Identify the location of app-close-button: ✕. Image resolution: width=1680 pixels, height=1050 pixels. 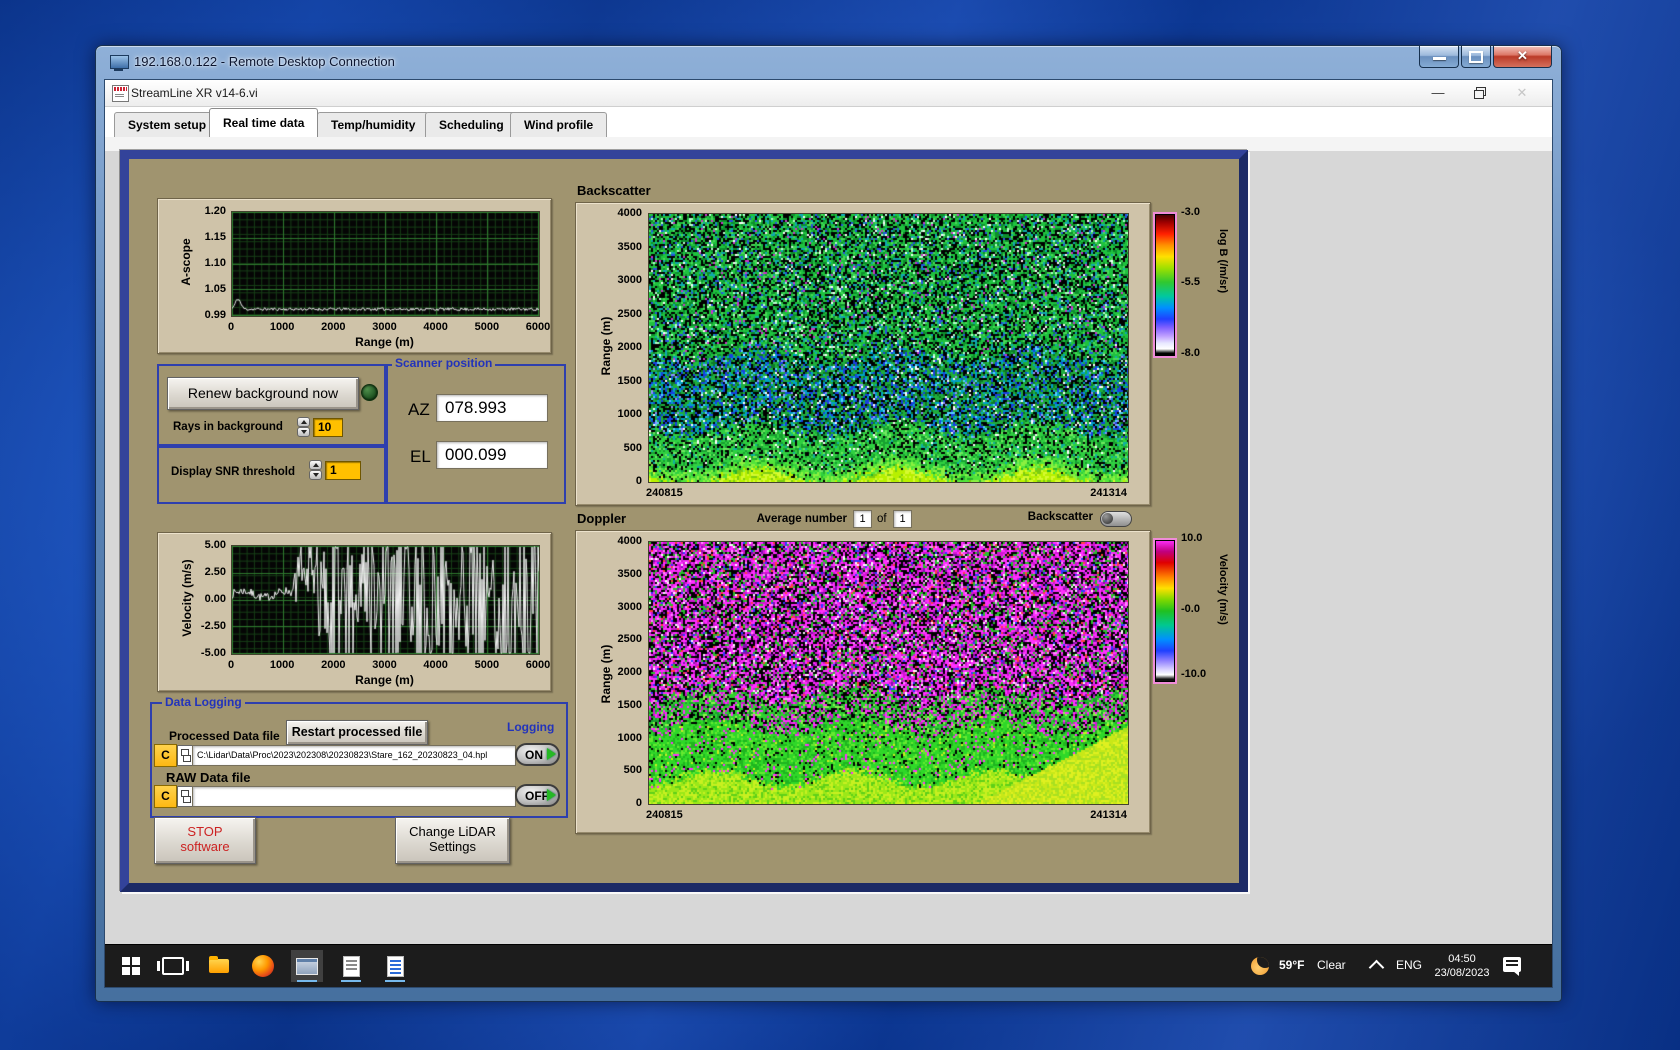
(1522, 93).